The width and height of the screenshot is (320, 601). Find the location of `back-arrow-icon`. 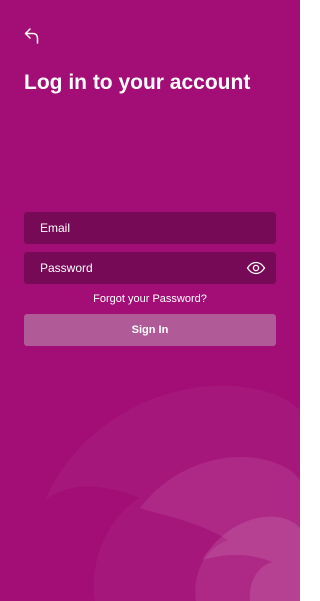

back-arrow-icon is located at coordinates (31, 36).